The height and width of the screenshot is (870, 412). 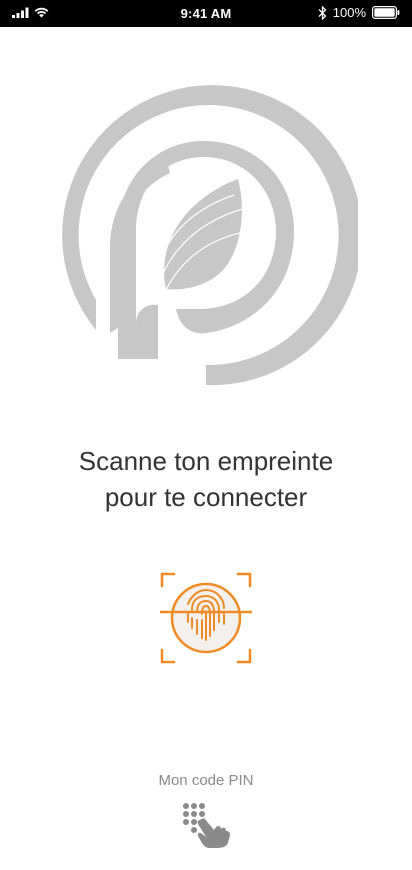 What do you see at coordinates (386, 12) in the screenshot?
I see `battery-icon` at bounding box center [386, 12].